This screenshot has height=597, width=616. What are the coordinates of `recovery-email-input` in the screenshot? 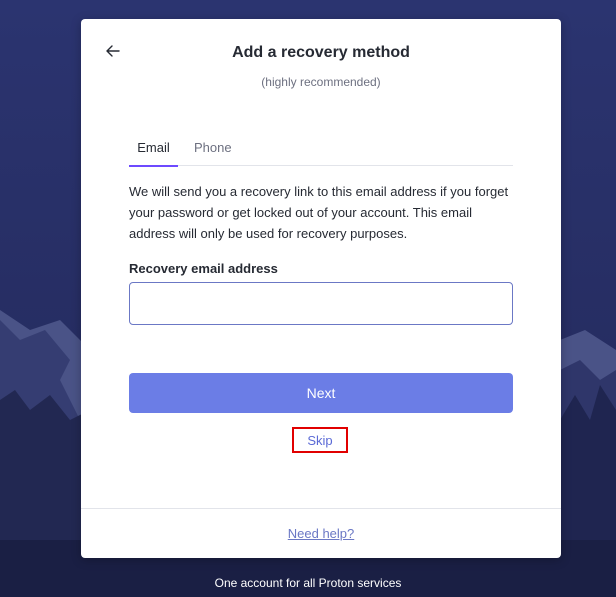 It's located at (321, 303).